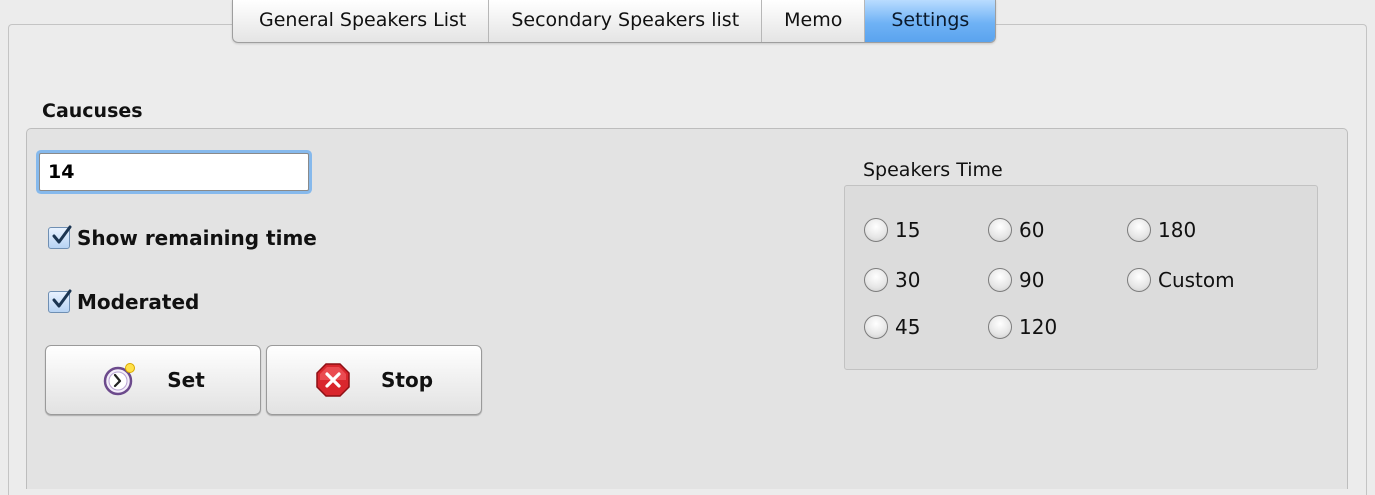  What do you see at coordinates (92, 111) in the screenshot?
I see `caucuses-title: Caucuses` at bounding box center [92, 111].